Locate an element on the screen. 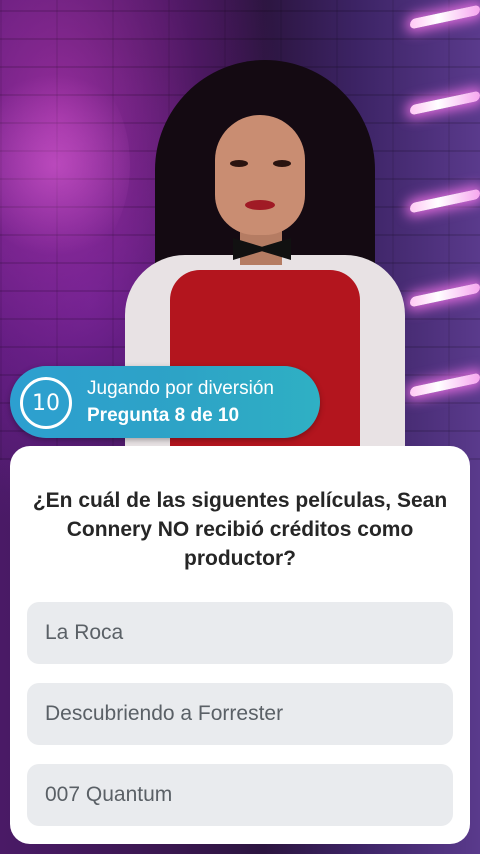 The width and height of the screenshot is (480, 854). presenter-lips is located at coordinates (260, 205).